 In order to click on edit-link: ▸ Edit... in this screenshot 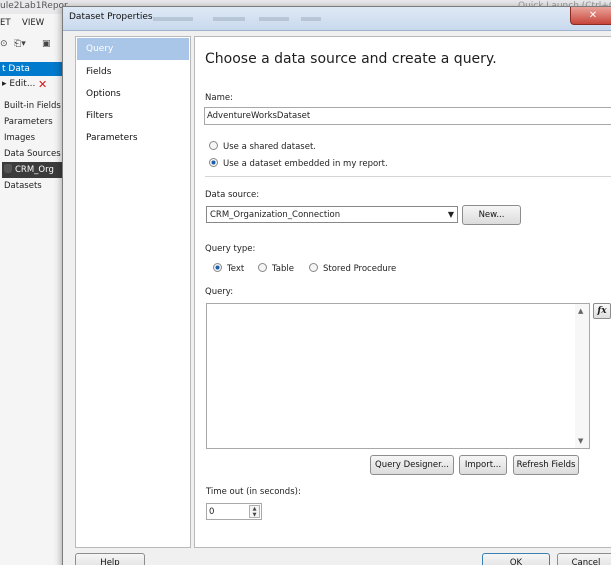, I will do `click(18, 84)`.